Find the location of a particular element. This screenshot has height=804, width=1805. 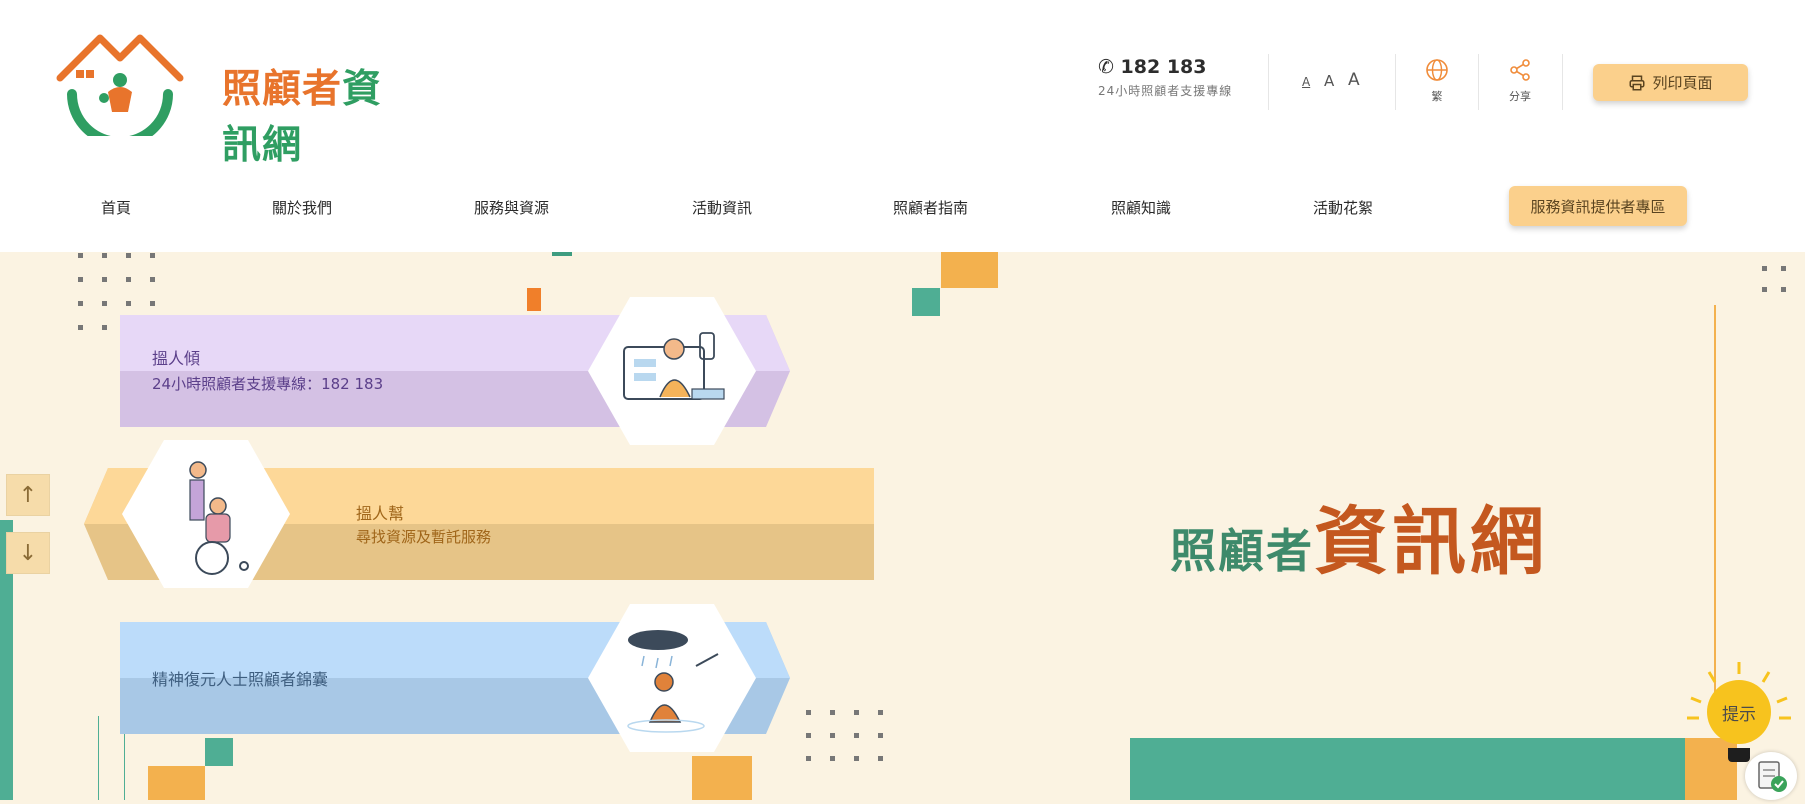

hotline-desc: 24小時照顧者支援專線 is located at coordinates (1165, 91).